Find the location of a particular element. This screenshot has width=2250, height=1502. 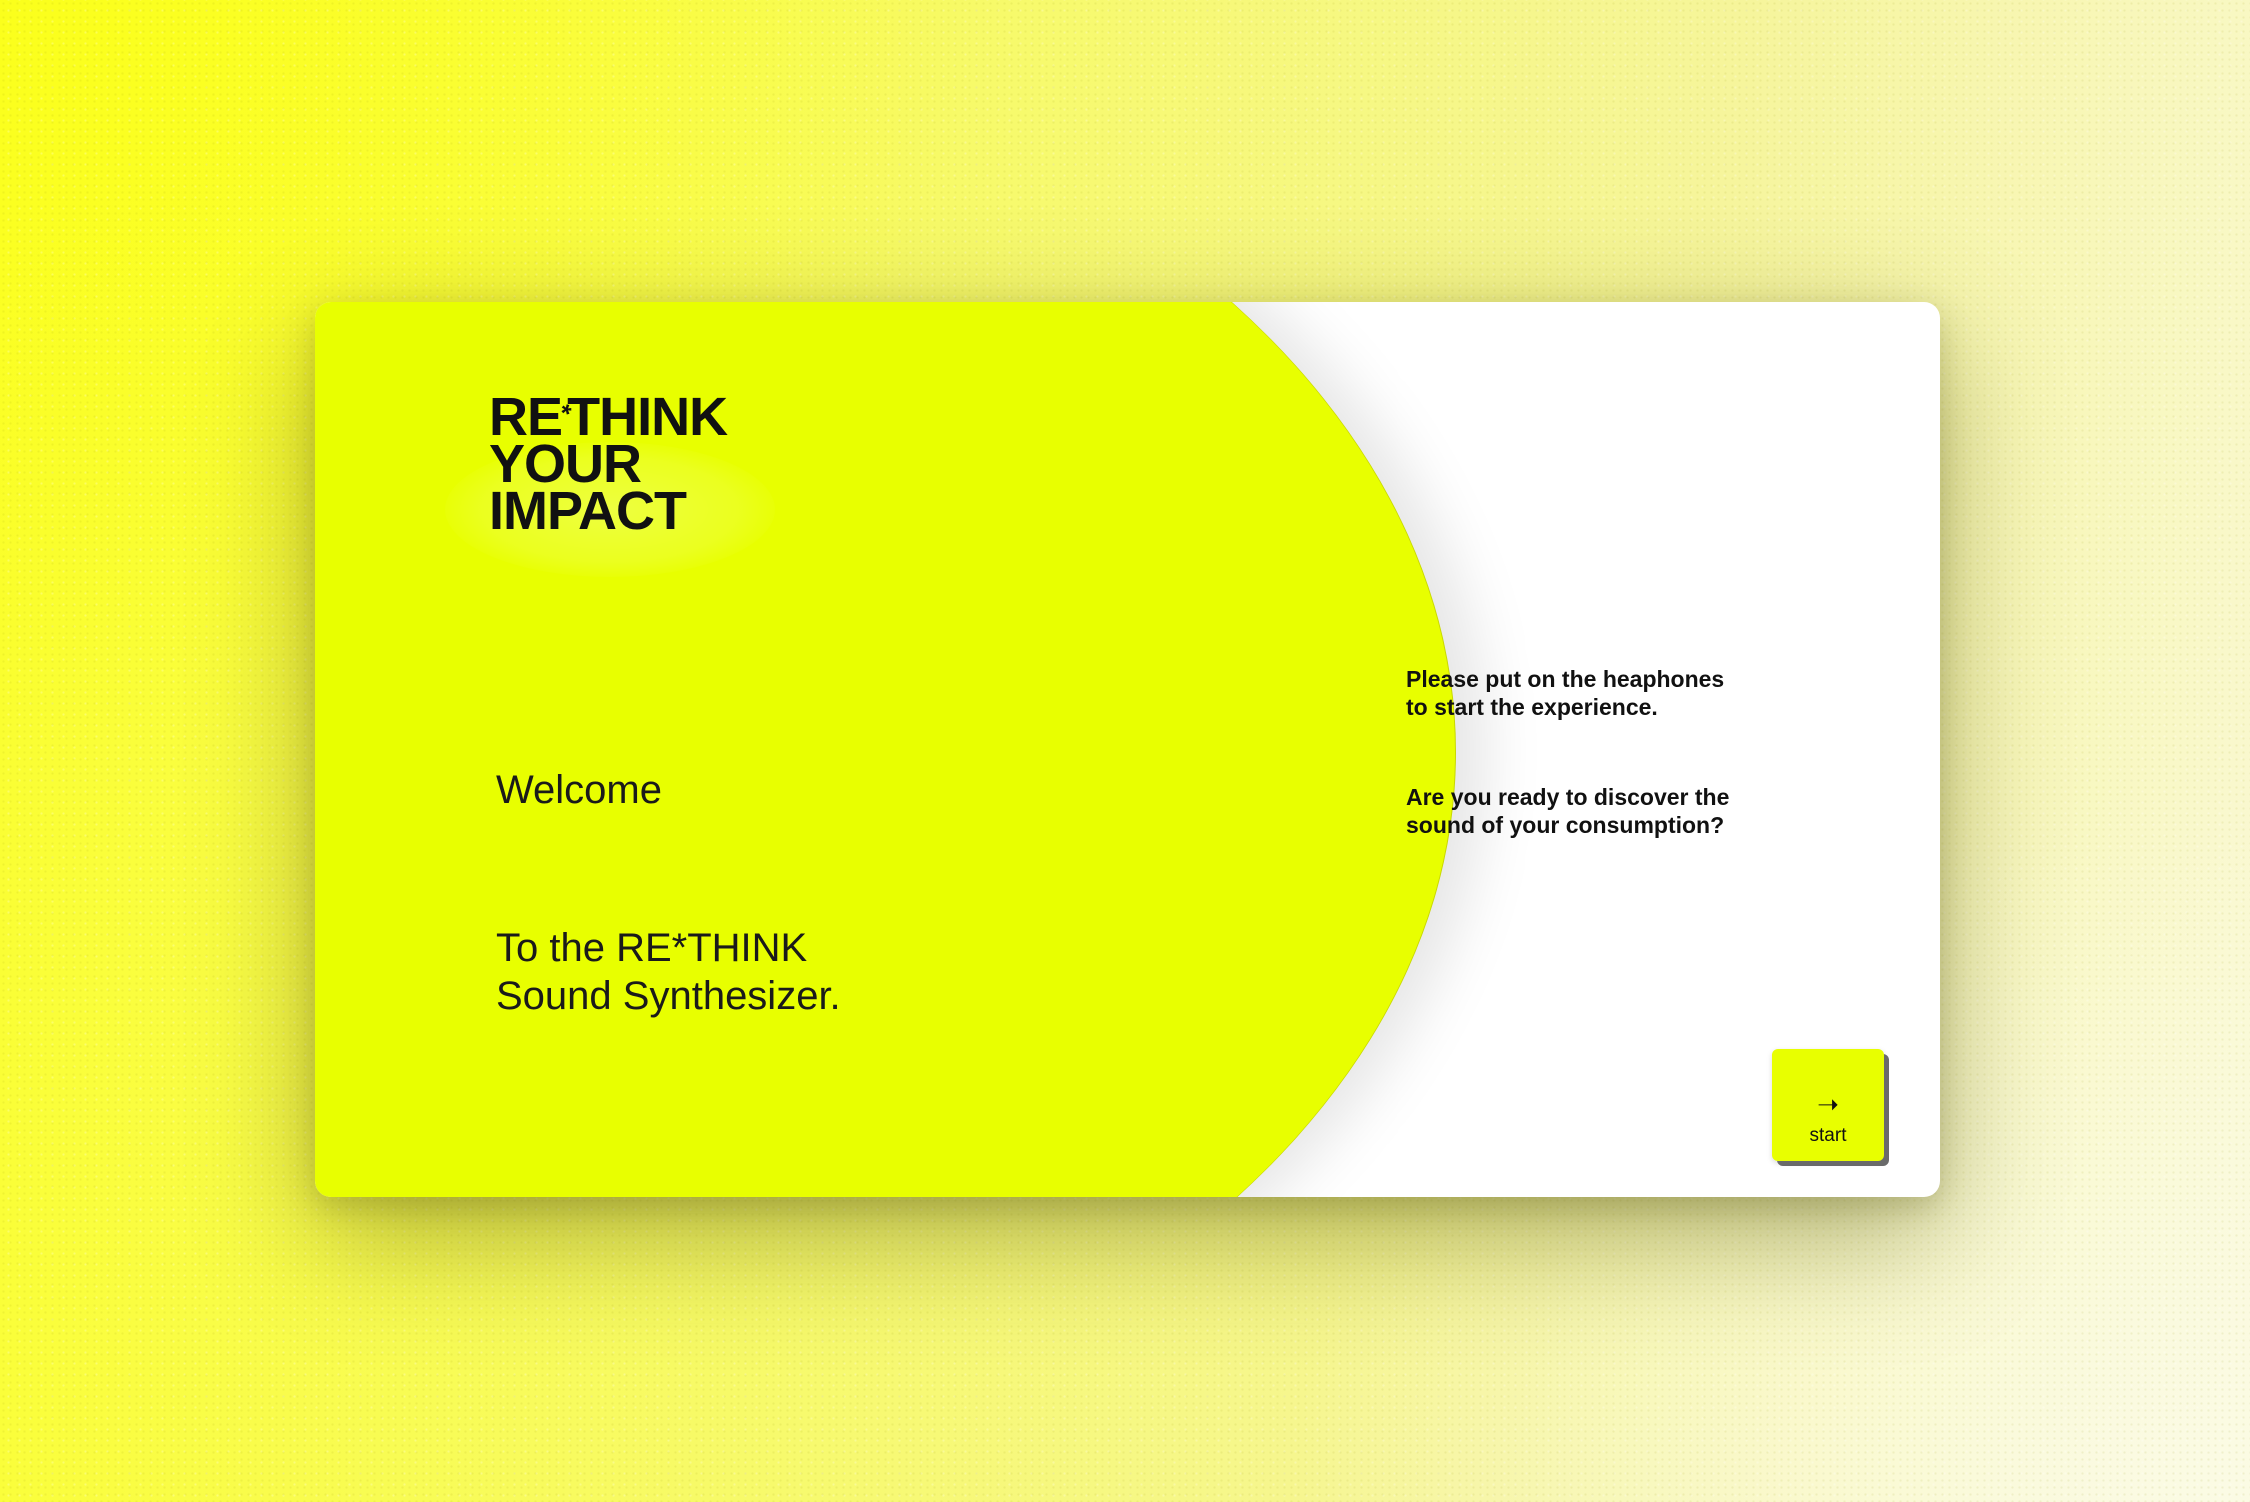

logo-line-3: IMPACT is located at coordinates (588, 511).